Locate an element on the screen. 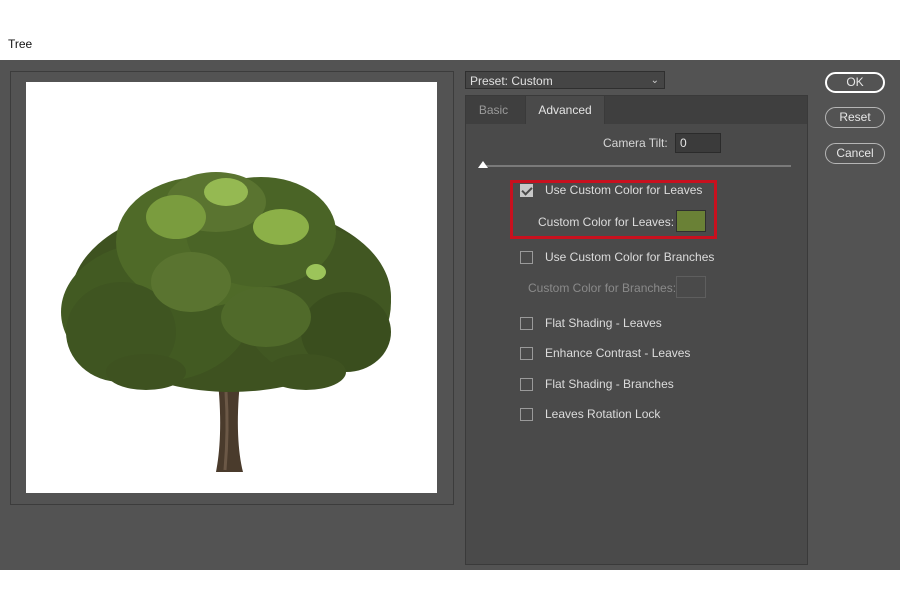 The image size is (900, 600). flat-shading-leaves-checkbox is located at coordinates (526, 323).